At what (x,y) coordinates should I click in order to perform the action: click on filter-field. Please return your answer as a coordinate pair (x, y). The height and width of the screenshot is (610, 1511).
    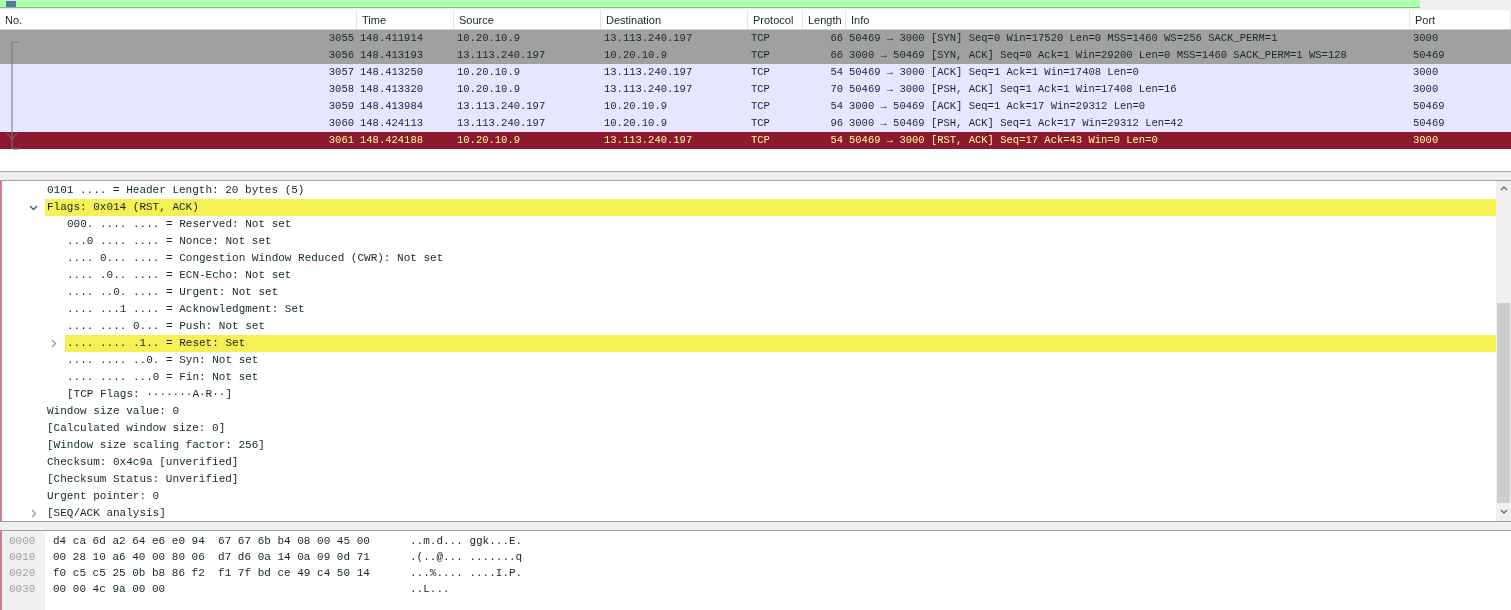
    Looking at the image, I should click on (710, 4).